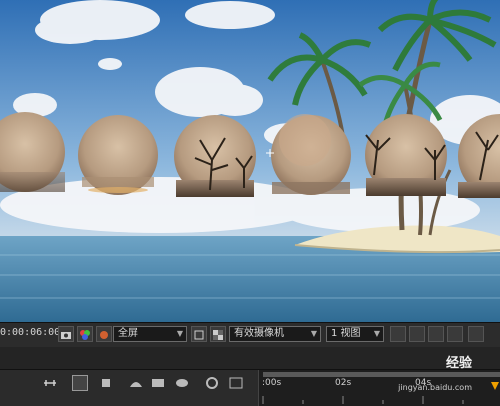  I want to click on snapshot-icon, so click(66, 334).